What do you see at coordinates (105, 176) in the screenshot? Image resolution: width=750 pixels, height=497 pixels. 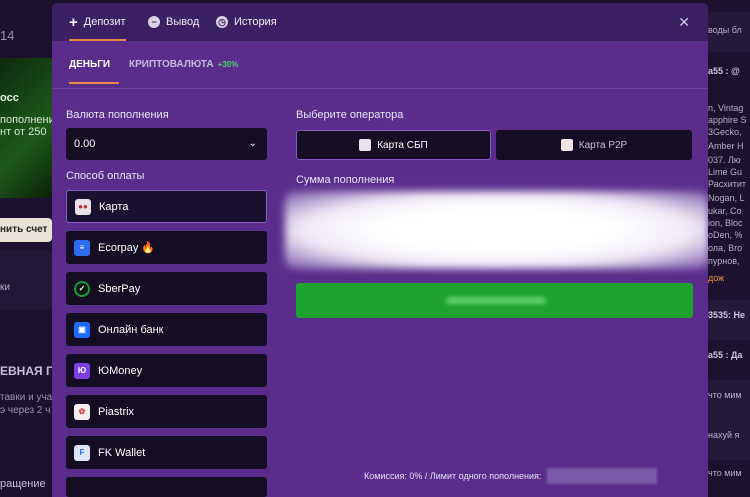 I see `payment-method-label: Способ оплаты` at bounding box center [105, 176].